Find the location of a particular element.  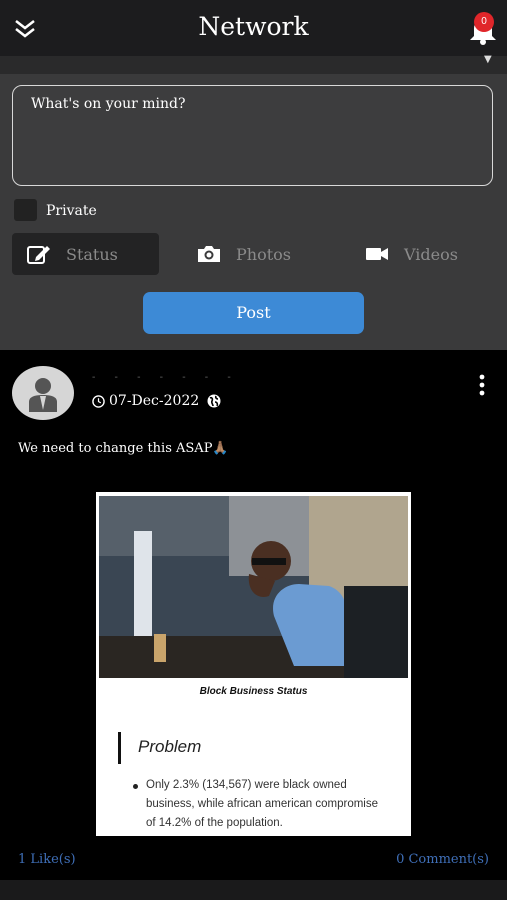

tab-status-label: Status is located at coordinates (92, 254).